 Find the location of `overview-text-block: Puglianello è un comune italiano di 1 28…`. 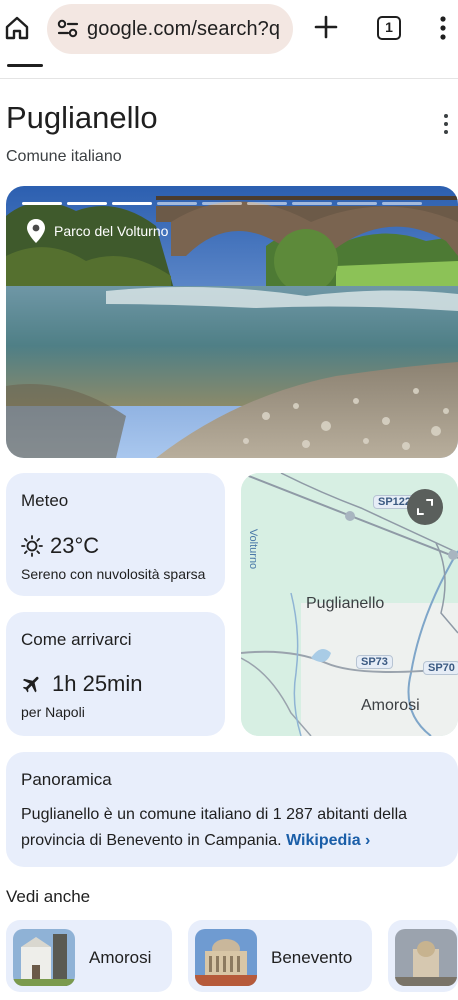

overview-text-block: Puglianello è un comune italiano di 1 28… is located at coordinates (236, 828).